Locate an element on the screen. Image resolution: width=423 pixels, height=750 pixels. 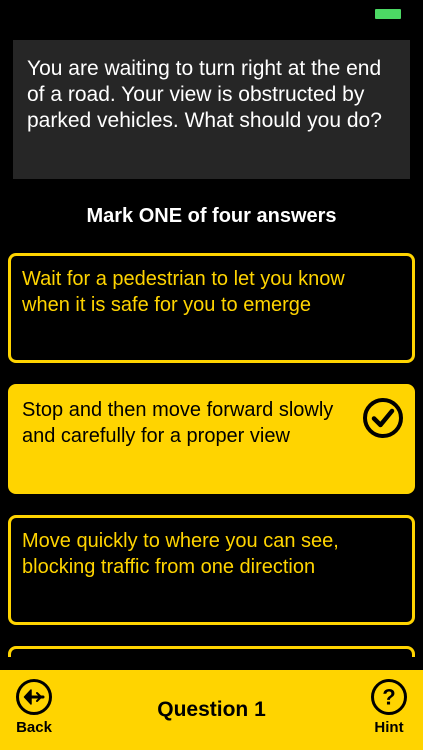
status-bar is located at coordinates (211, 12).